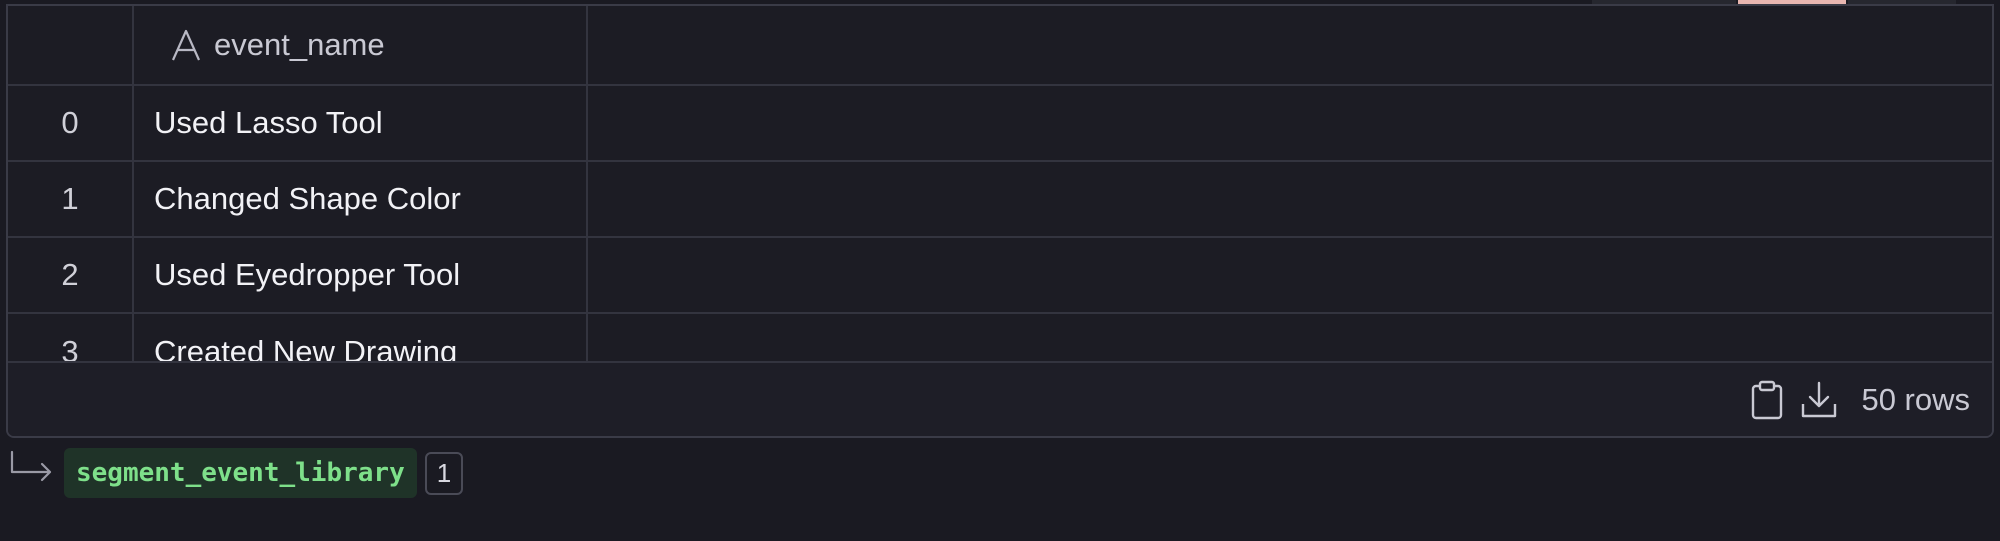  Describe the element at coordinates (71, 199) in the screenshot. I see `row-index: 1` at that location.